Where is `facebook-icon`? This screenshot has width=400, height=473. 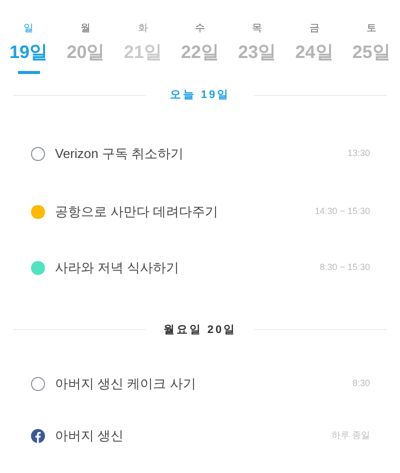
facebook-icon is located at coordinates (38, 436).